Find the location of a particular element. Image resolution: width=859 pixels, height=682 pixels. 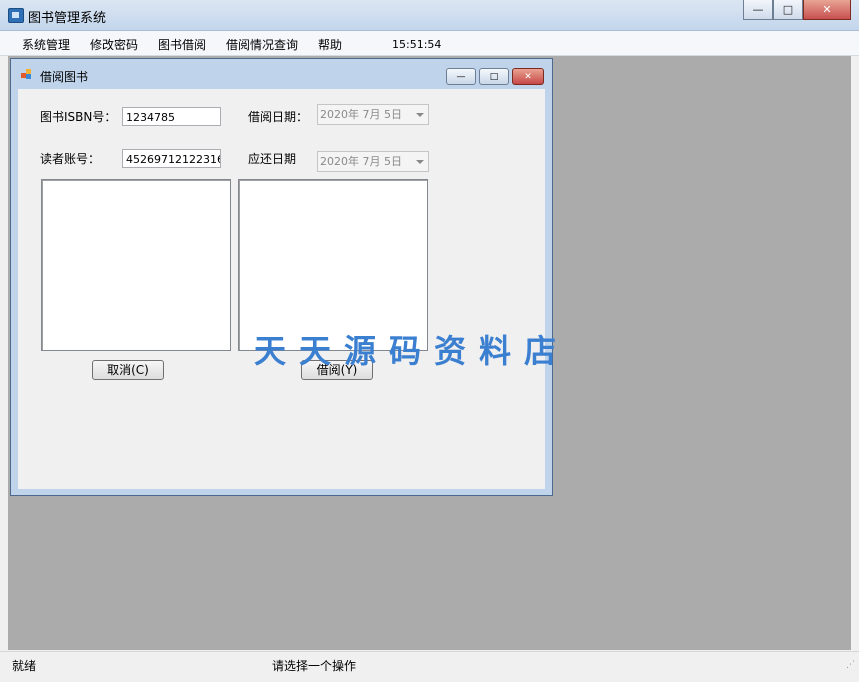

menu-bar: 系统管理 修改密码 图书借阅 借阅情况查询 帮助 15:51:54 is located at coordinates (429, 43).